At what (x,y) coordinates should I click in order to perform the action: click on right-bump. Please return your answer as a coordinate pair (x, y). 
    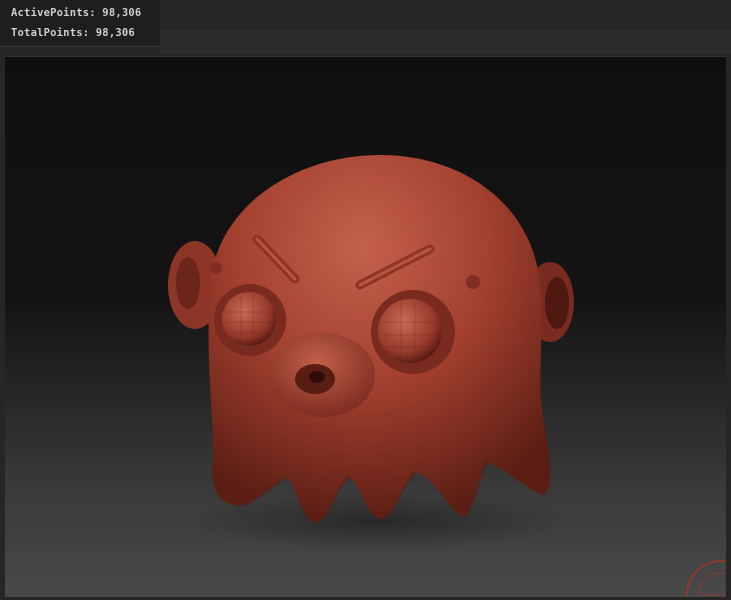
    Looking at the image, I should click on (473, 282).